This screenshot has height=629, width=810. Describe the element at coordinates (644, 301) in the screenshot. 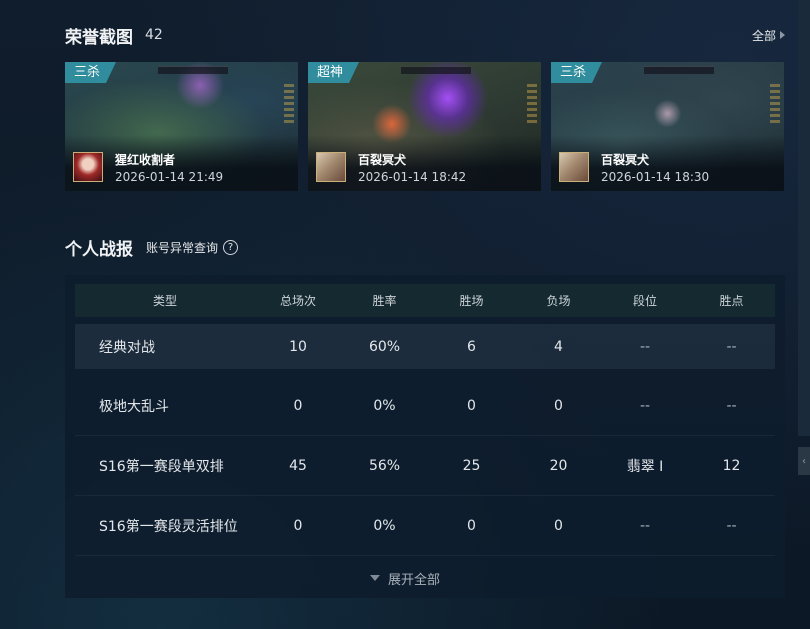

I see `column-header-rank: 段位` at that location.